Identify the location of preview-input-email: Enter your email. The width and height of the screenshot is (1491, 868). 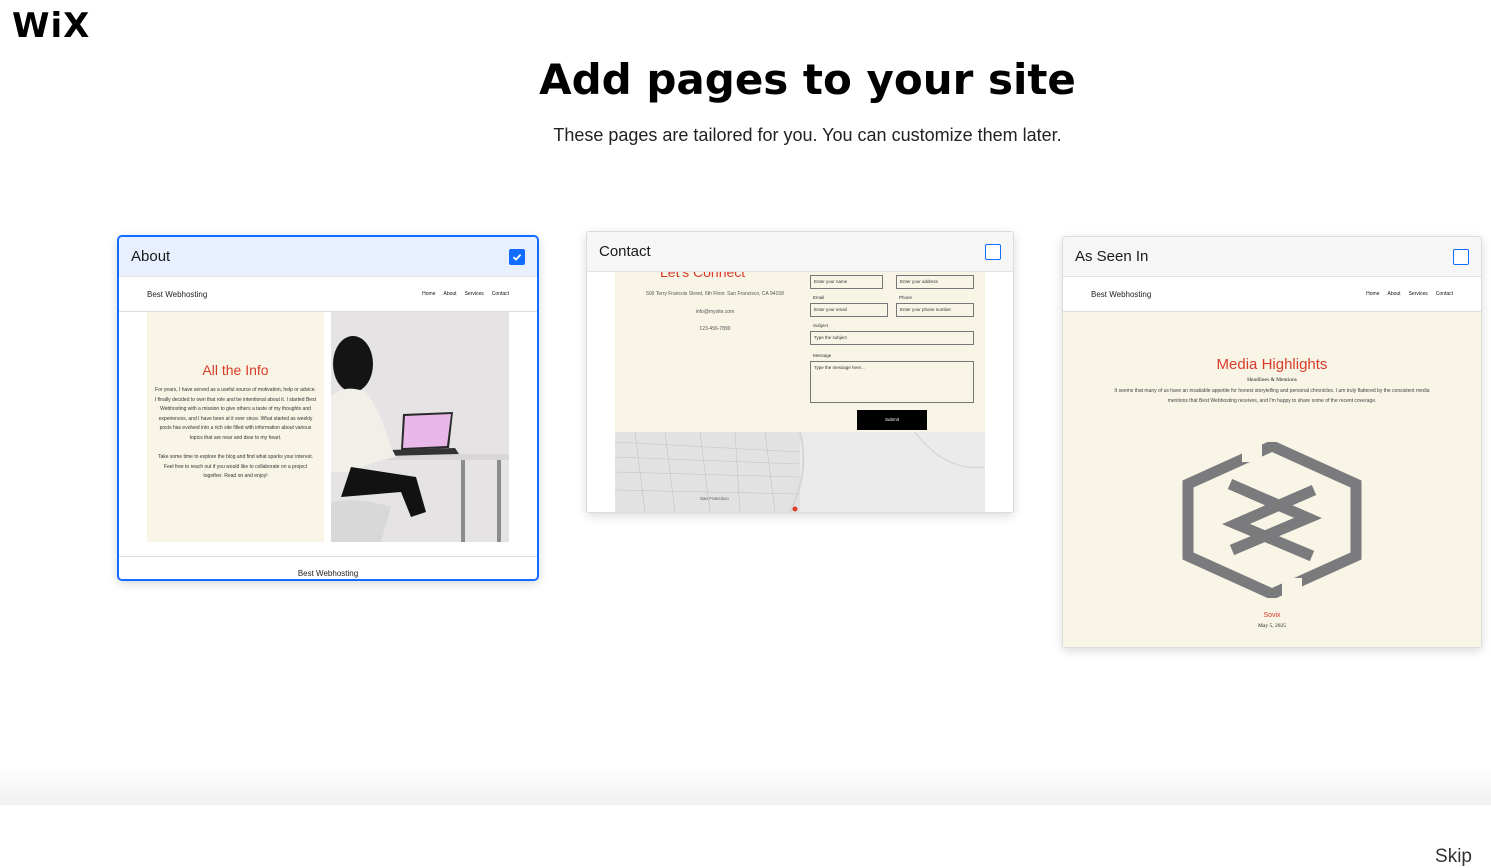
(849, 310).